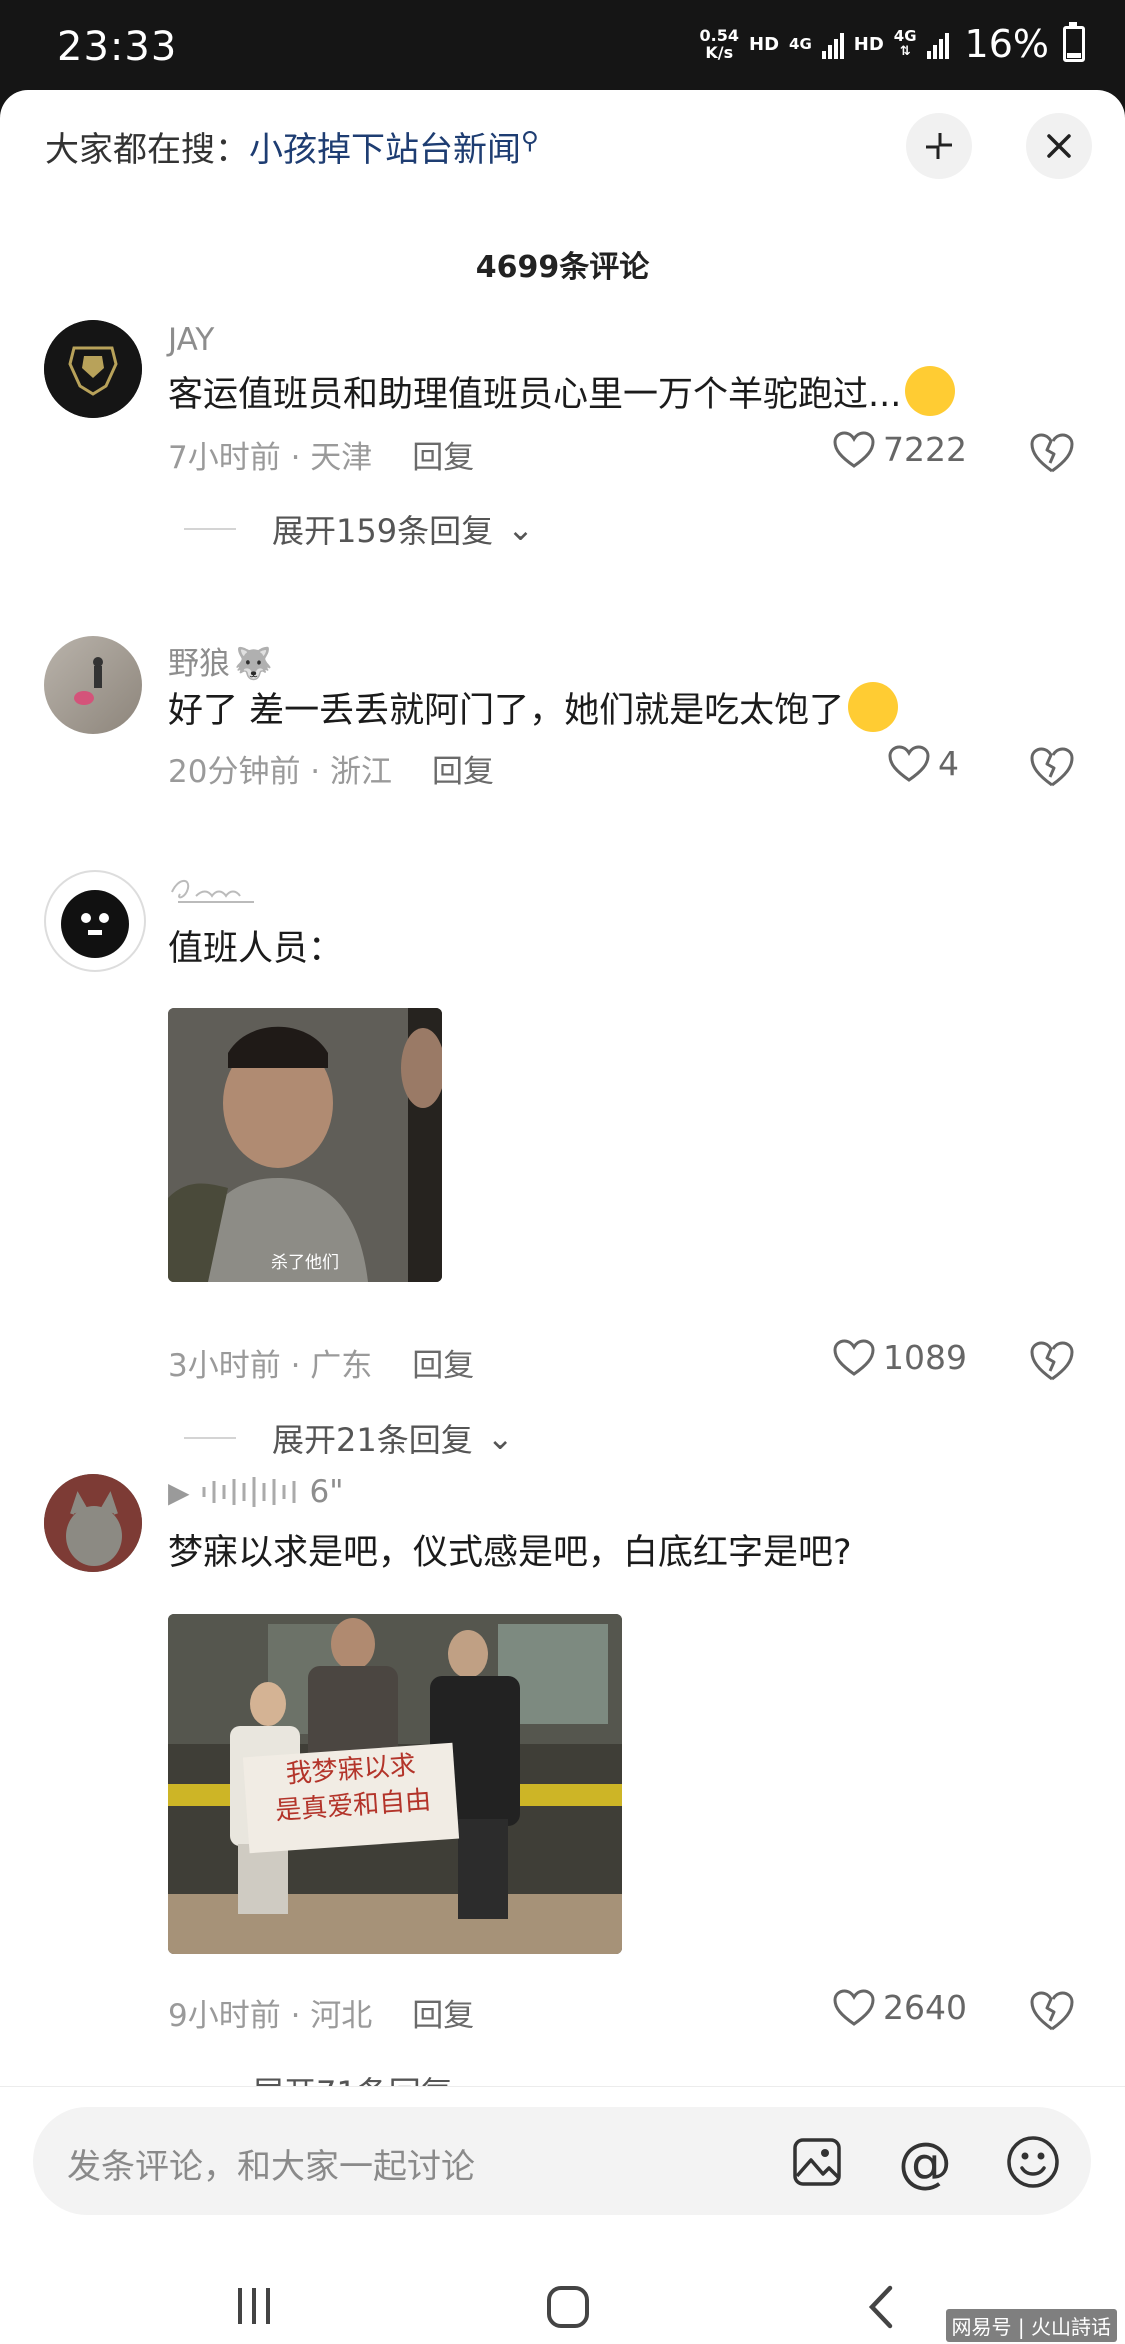 This screenshot has height=2344, width=1125. I want to click on trending-search-keyword: 小孩掉下站台新闻, so click(385, 150).